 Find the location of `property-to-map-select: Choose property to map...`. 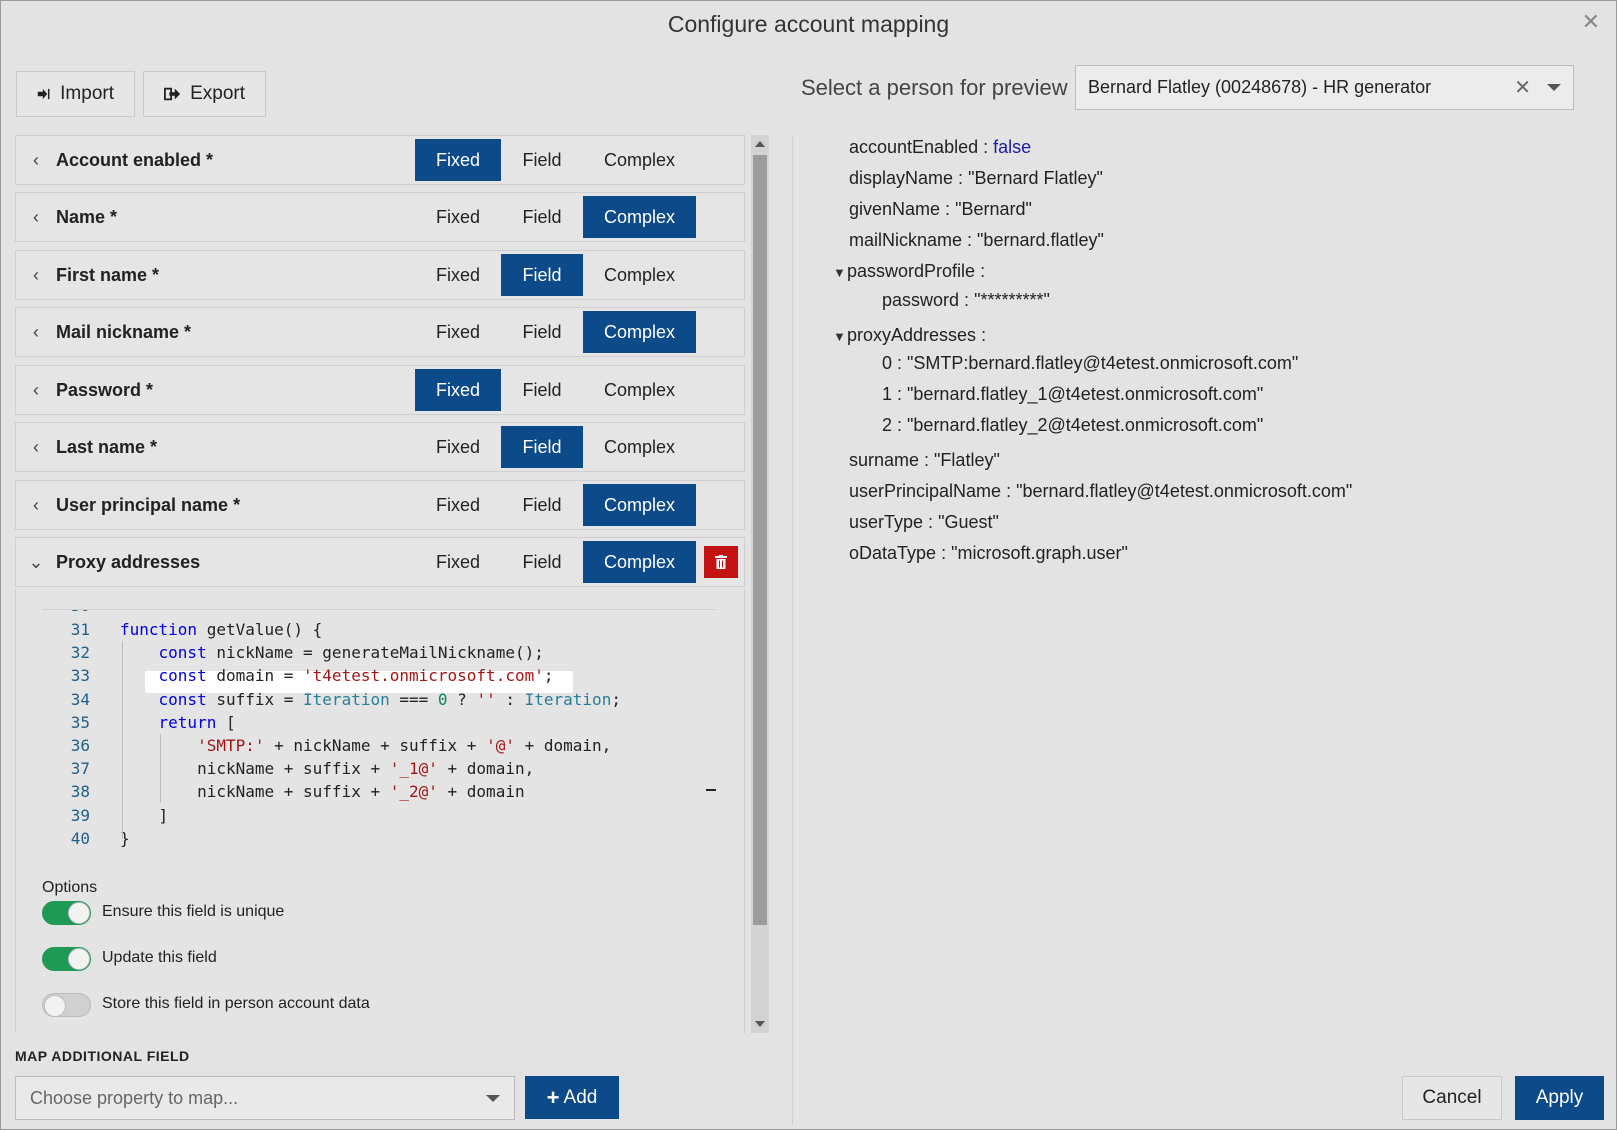

property-to-map-select: Choose property to map... is located at coordinates (265, 1098).